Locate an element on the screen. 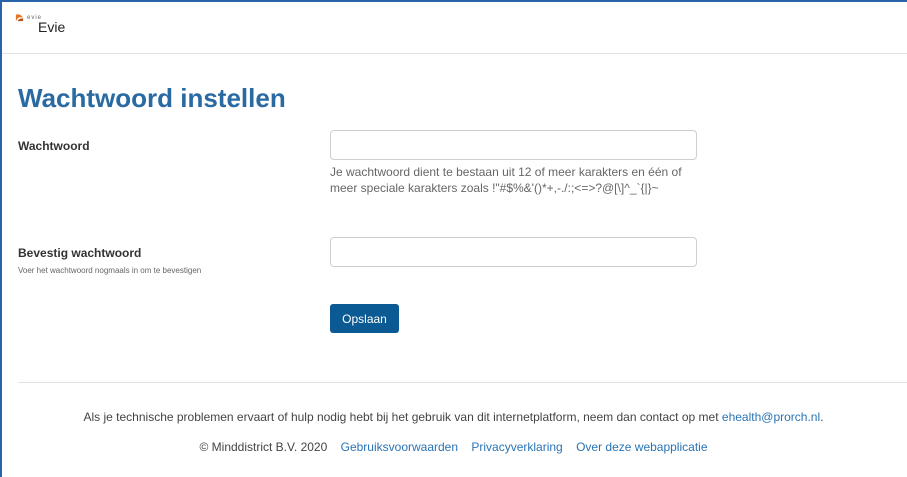 This screenshot has height=477, width=907. app-title: Evie is located at coordinates (52, 27).